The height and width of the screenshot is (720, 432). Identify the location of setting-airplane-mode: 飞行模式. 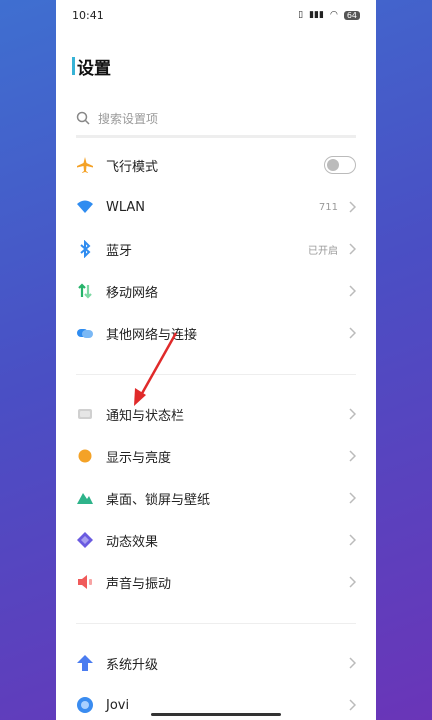
(216, 165).